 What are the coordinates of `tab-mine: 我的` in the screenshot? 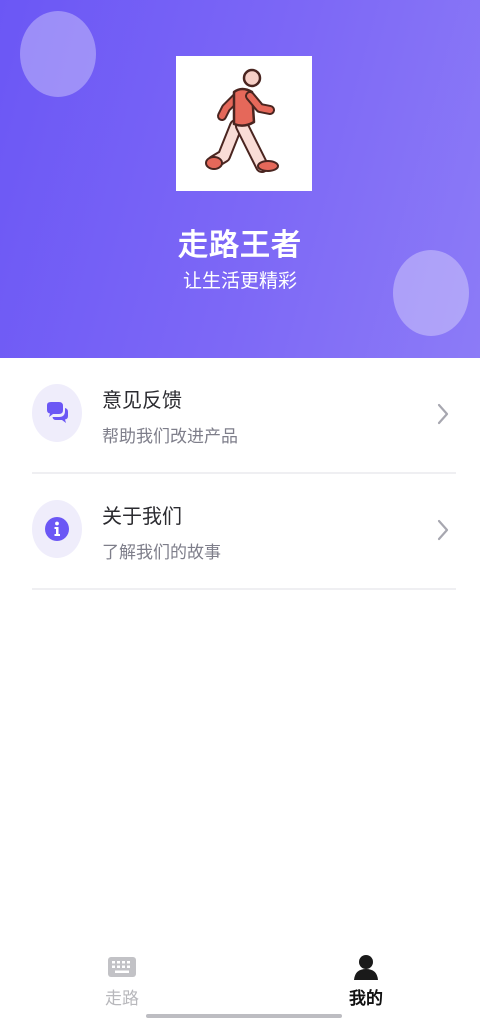 It's located at (366, 980).